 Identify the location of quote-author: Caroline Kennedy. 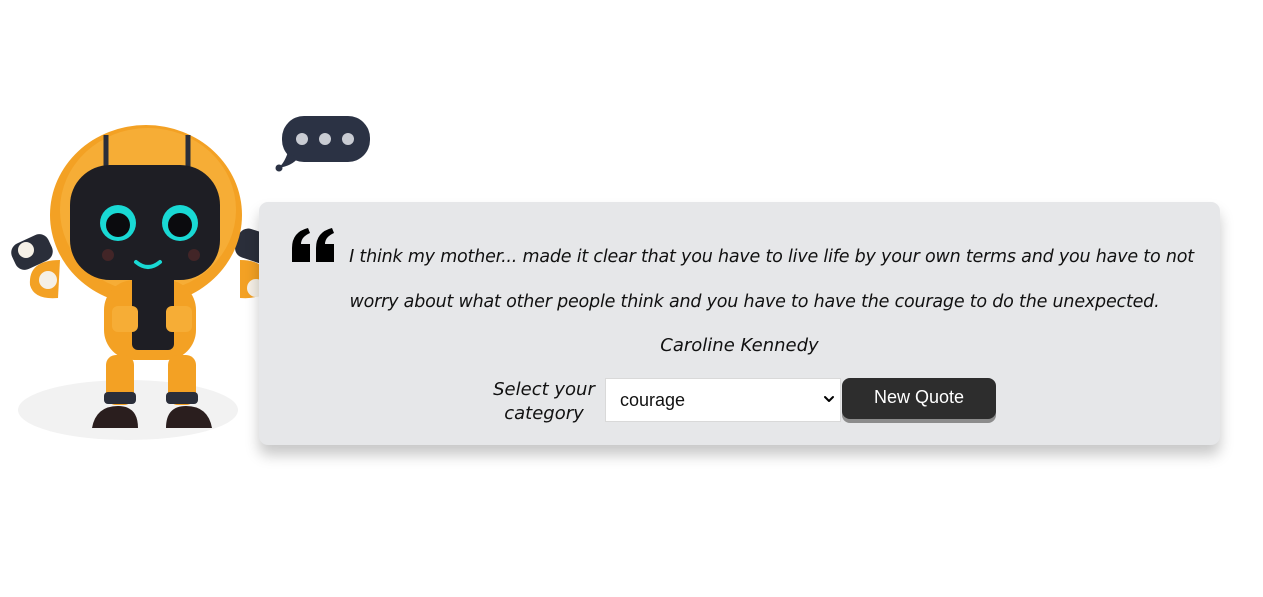
(739, 345).